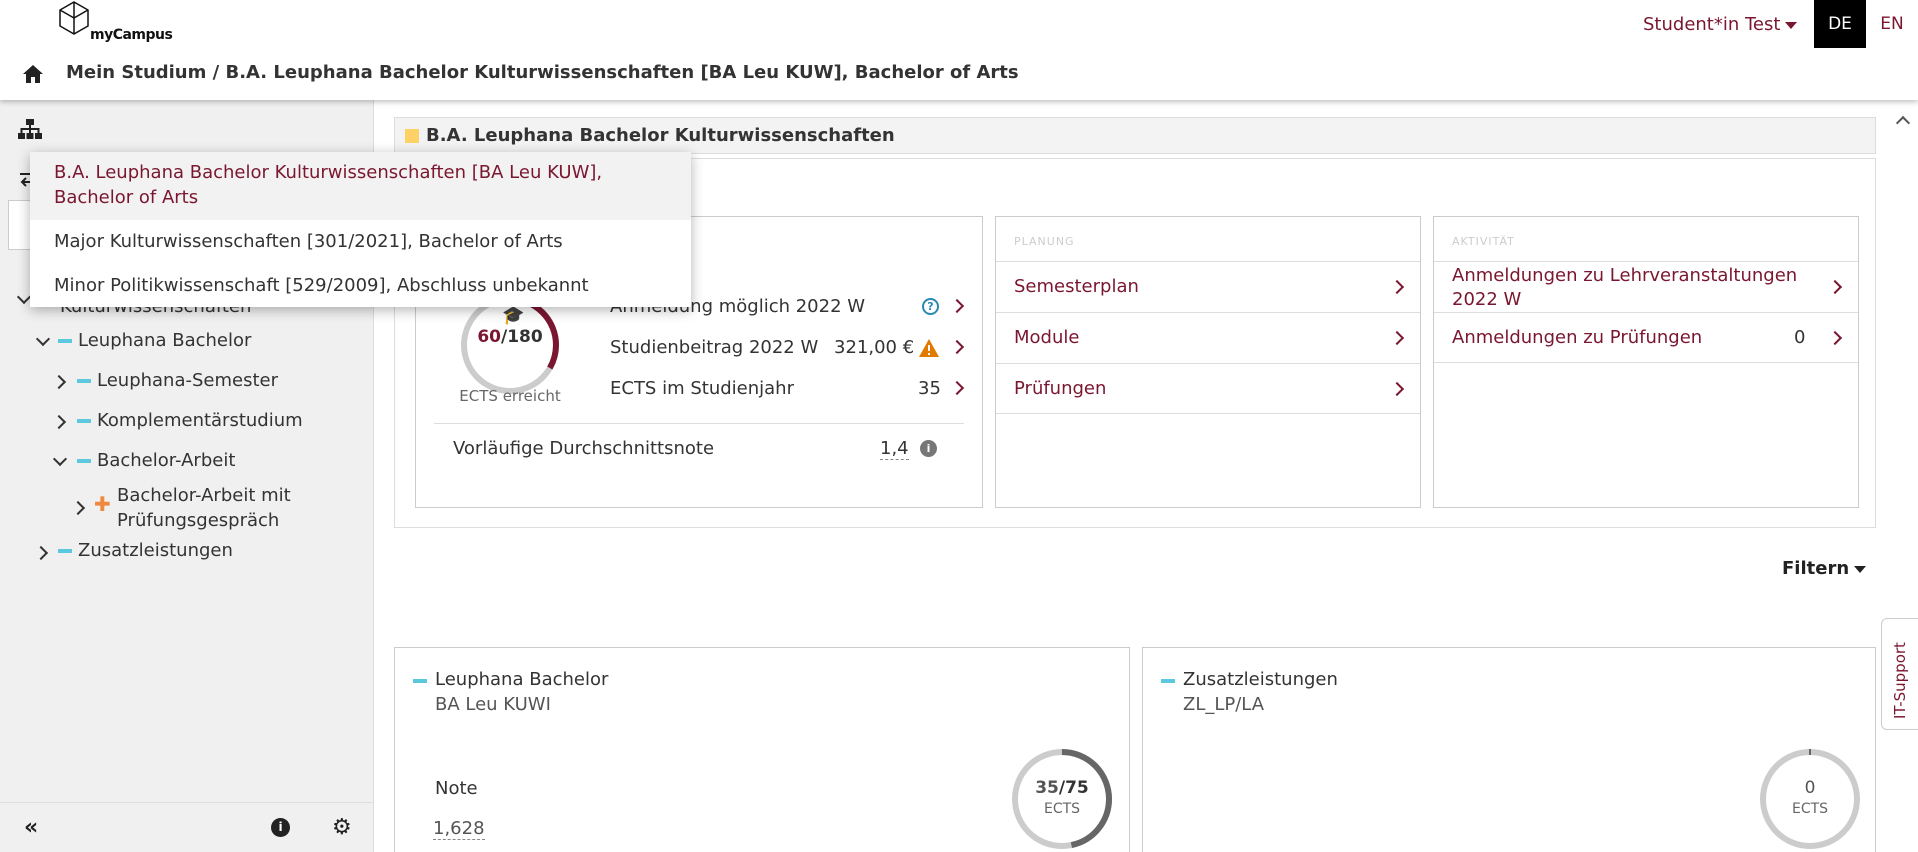 The image size is (1918, 852). What do you see at coordinates (1810, 788) in the screenshot?
I see `module-ects-value: 0` at bounding box center [1810, 788].